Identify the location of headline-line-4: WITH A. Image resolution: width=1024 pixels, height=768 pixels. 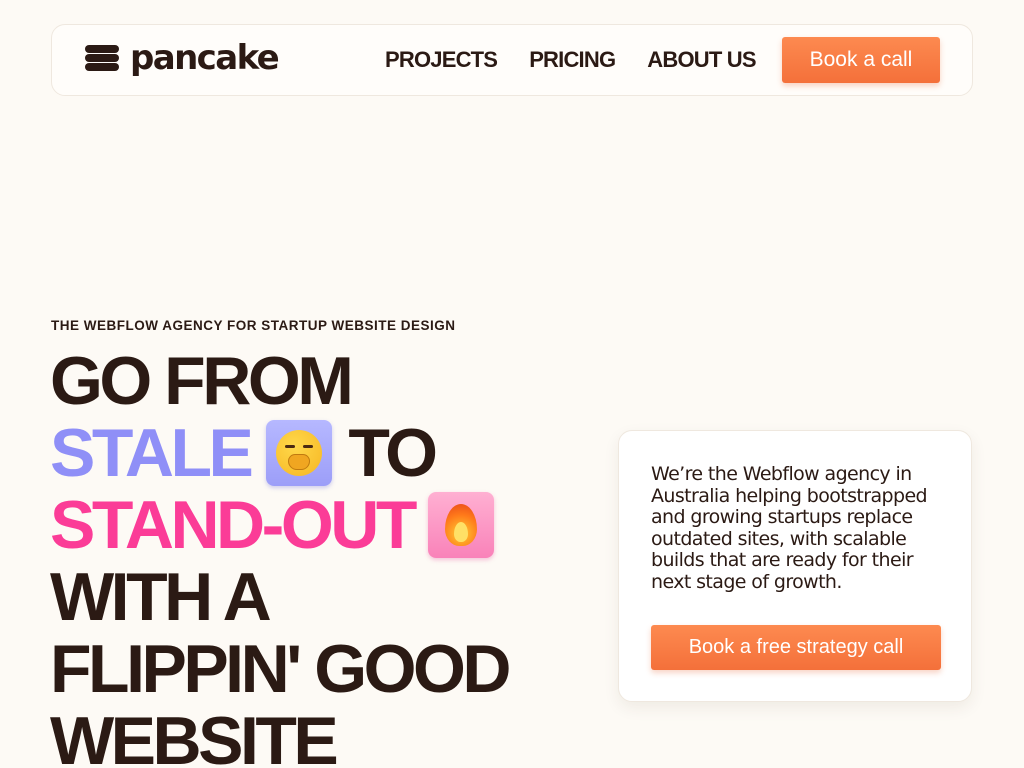
(330, 597).